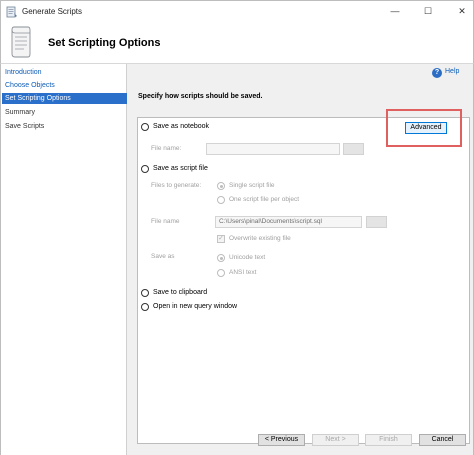  Describe the element at coordinates (237, 43) in the screenshot. I see `wizard-header: Set Scripting Options` at that location.